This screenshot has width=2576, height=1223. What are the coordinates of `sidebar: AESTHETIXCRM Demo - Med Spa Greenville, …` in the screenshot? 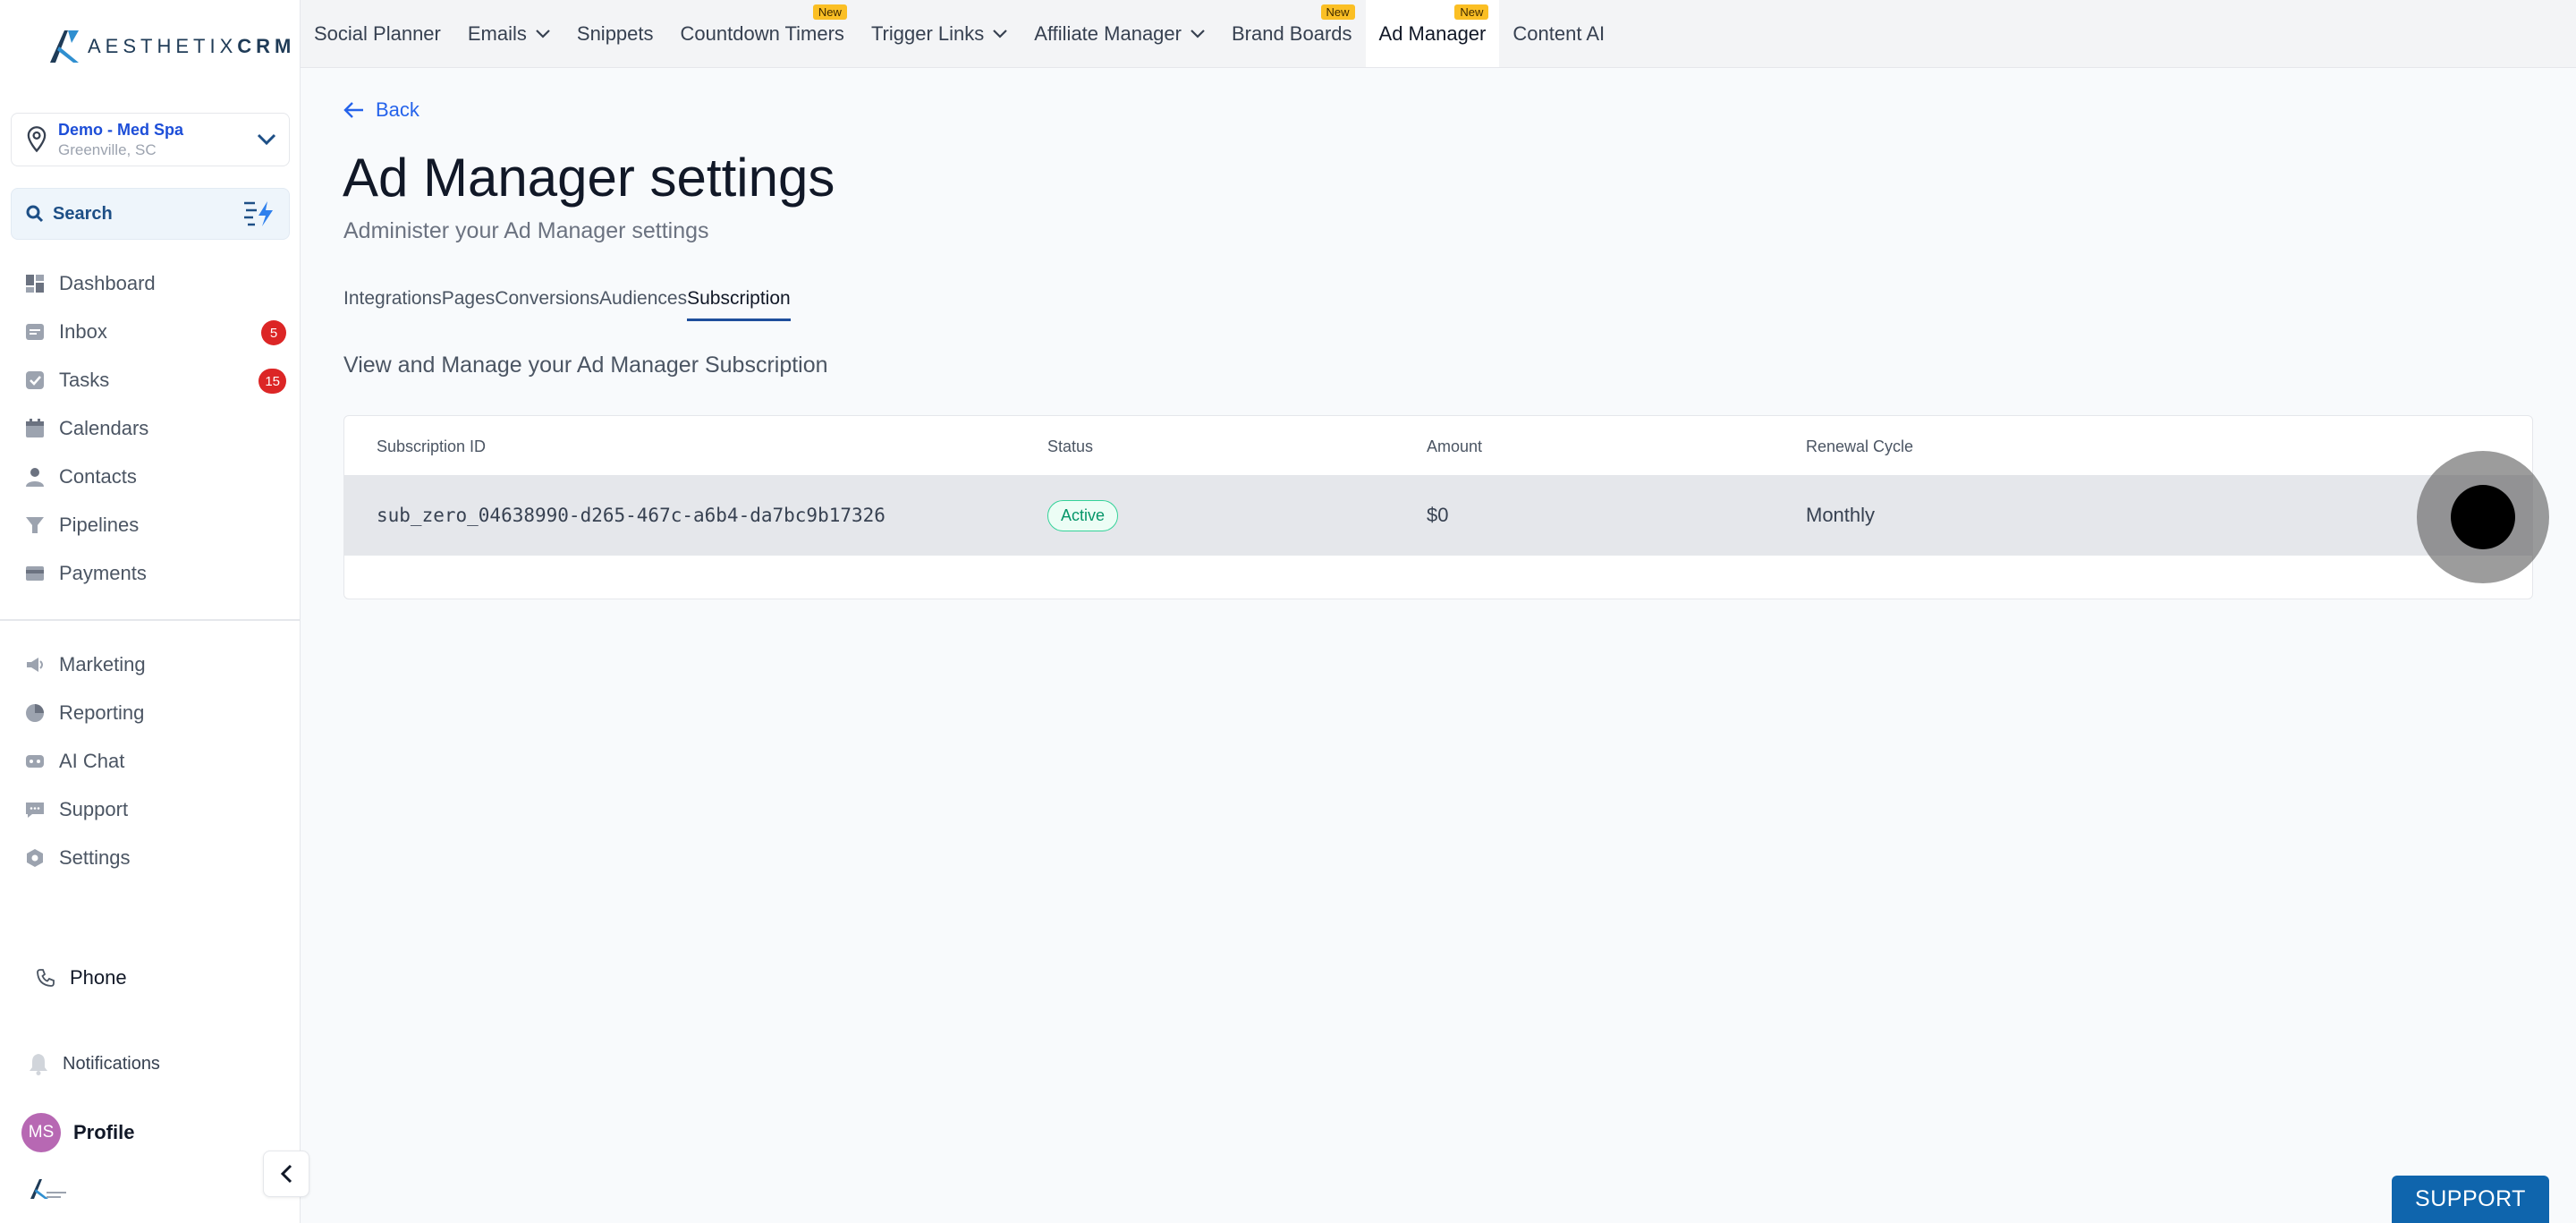 It's located at (154, 611).